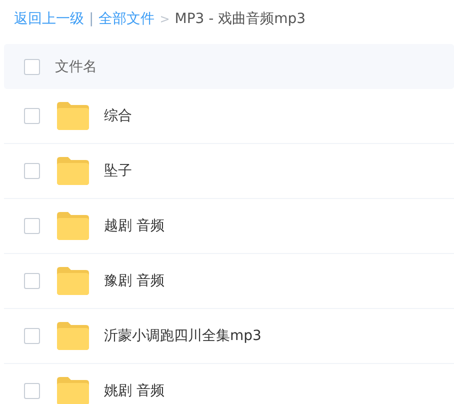  Describe the element at coordinates (118, 171) in the screenshot. I see `file-name: 坠子` at that location.